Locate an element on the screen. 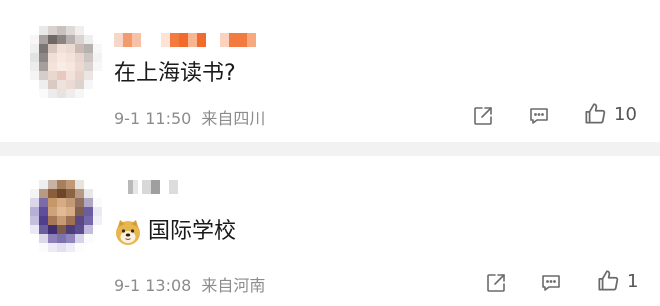 The height and width of the screenshot is (306, 660). comment-text-content: 在上海读书? is located at coordinates (175, 73).